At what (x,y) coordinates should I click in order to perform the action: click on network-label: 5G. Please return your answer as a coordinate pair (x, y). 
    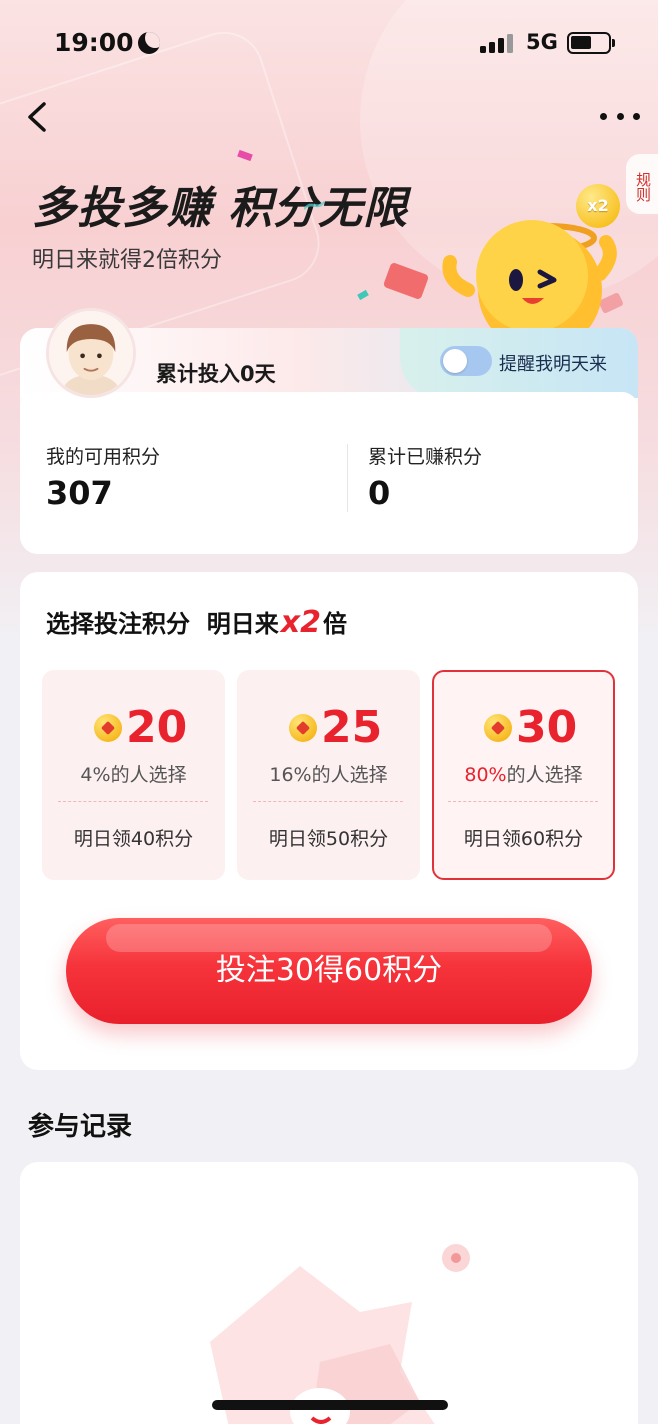
    Looking at the image, I should click on (542, 42).